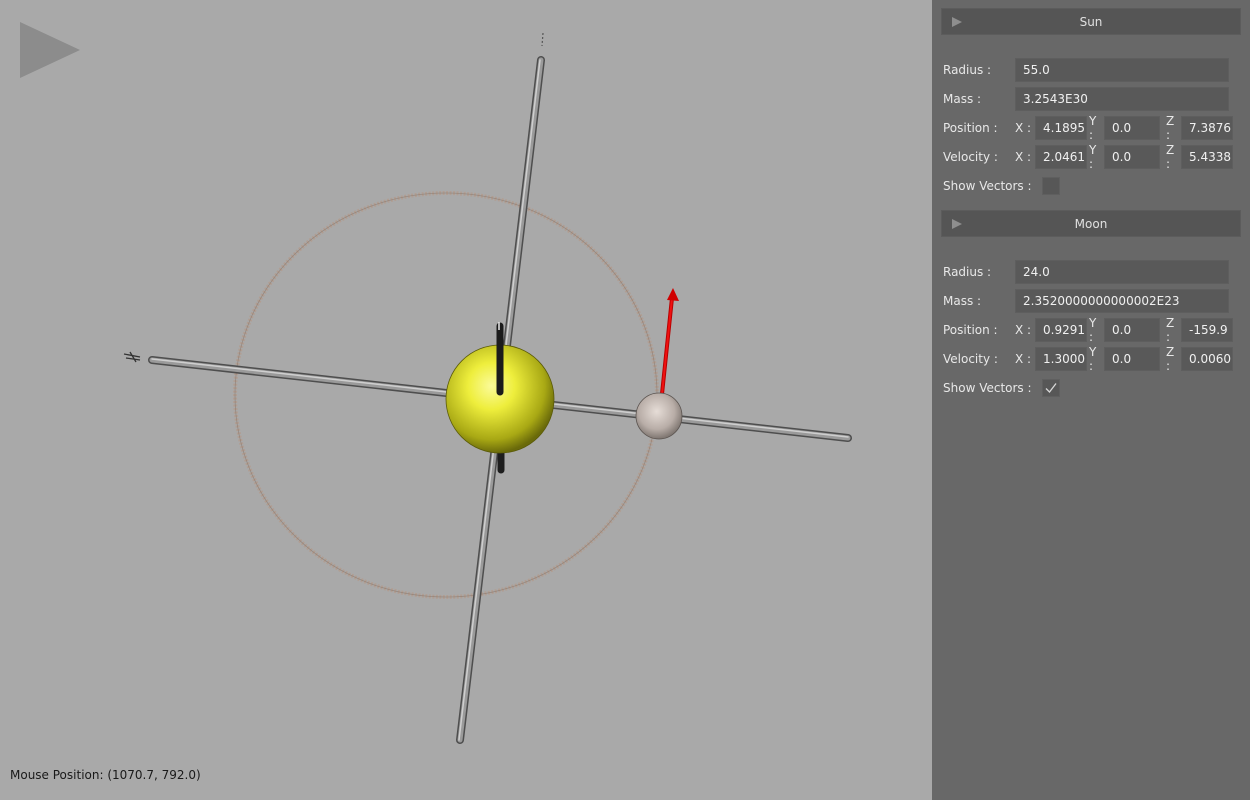 The image size is (1250, 800). Describe the element at coordinates (1207, 156) in the screenshot. I see `sun-velocity-z-input: 5.4338` at that location.